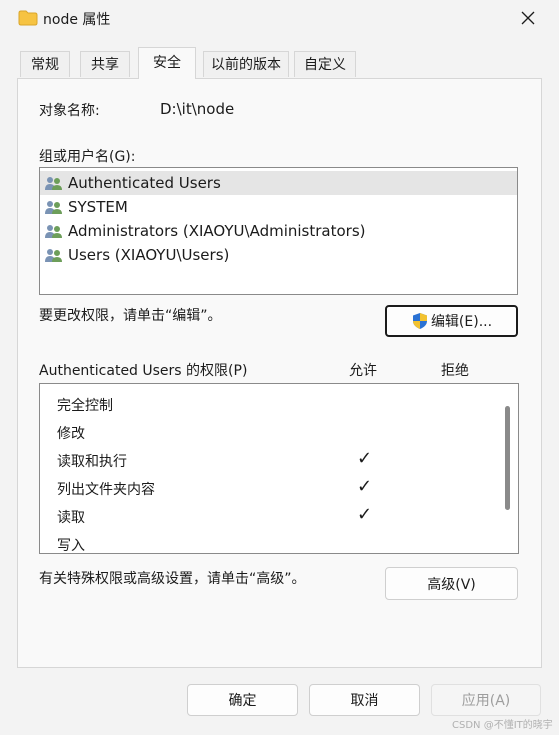 The height and width of the screenshot is (735, 559). I want to click on advanced-hint: 有关特殊权限或高级设置，请单击“高级”。, so click(172, 579).